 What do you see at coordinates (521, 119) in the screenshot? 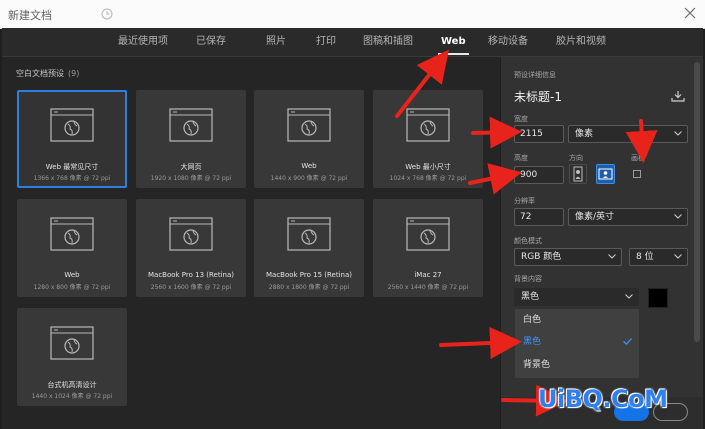
I see `width-label: 宽度` at bounding box center [521, 119].